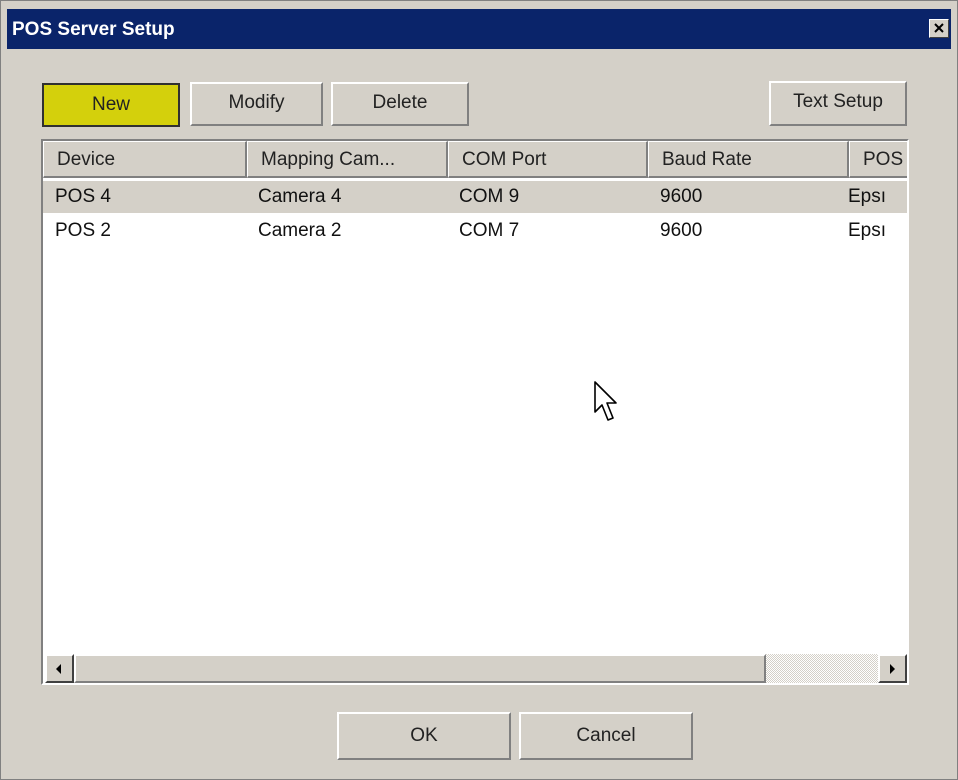 Image resolution: width=958 pixels, height=780 pixels. Describe the element at coordinates (93, 29) in the screenshot. I see `window-title: POS Server Setup` at that location.